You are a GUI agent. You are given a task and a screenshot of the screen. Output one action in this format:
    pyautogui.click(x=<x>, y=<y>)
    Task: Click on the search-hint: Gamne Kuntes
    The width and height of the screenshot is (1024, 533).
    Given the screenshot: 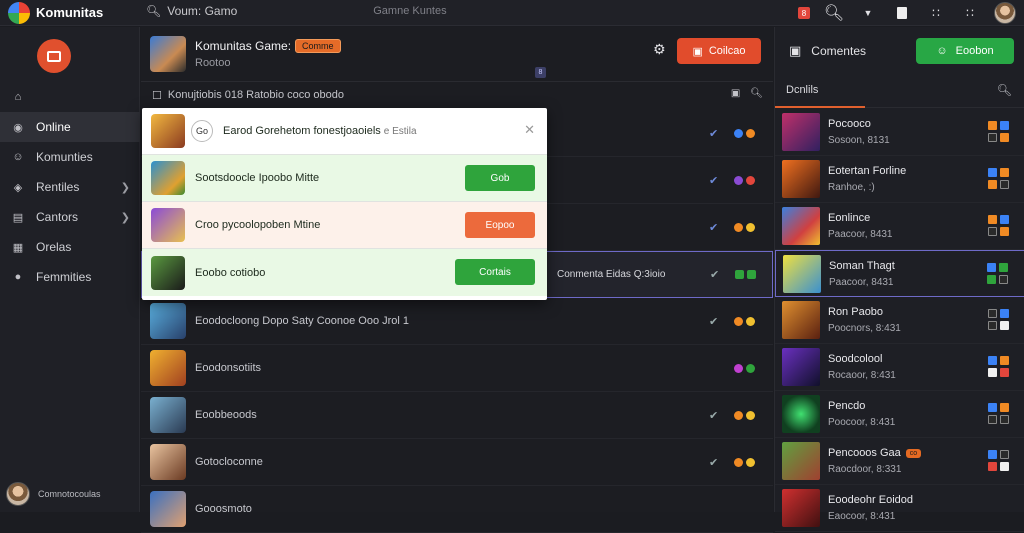 What is the action you would take?
    pyautogui.click(x=410, y=11)
    